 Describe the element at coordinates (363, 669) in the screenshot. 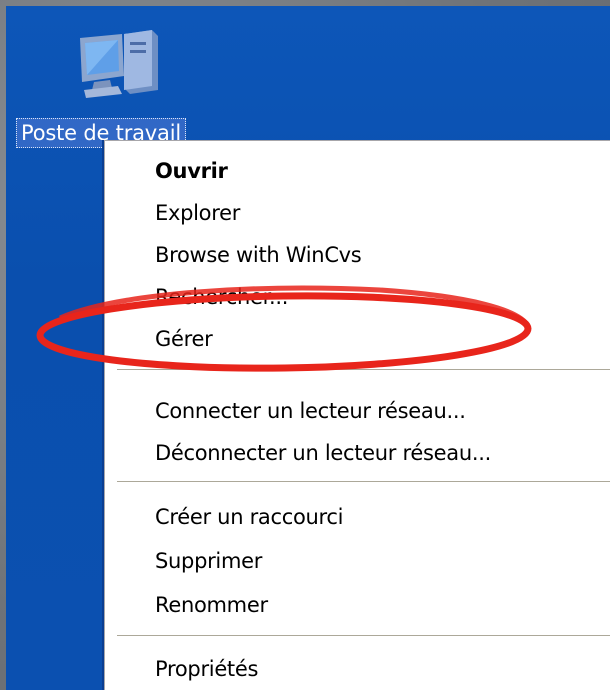

I see `menu-item-properties: Propriétés` at that location.